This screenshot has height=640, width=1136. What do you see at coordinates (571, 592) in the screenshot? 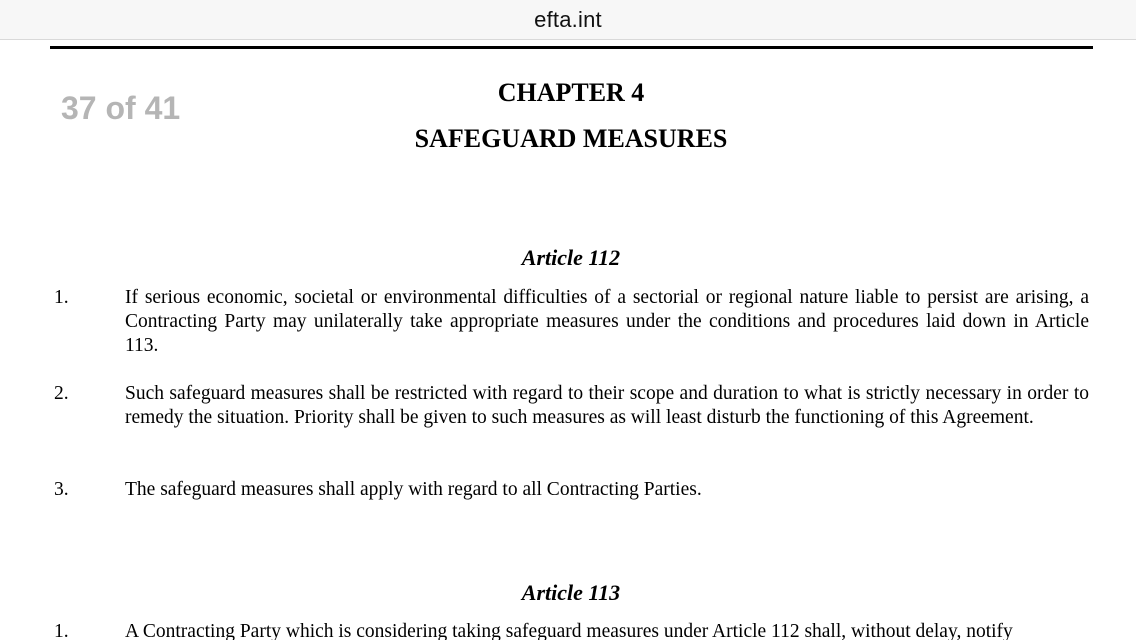
I see `article-heading: Article 113` at bounding box center [571, 592].